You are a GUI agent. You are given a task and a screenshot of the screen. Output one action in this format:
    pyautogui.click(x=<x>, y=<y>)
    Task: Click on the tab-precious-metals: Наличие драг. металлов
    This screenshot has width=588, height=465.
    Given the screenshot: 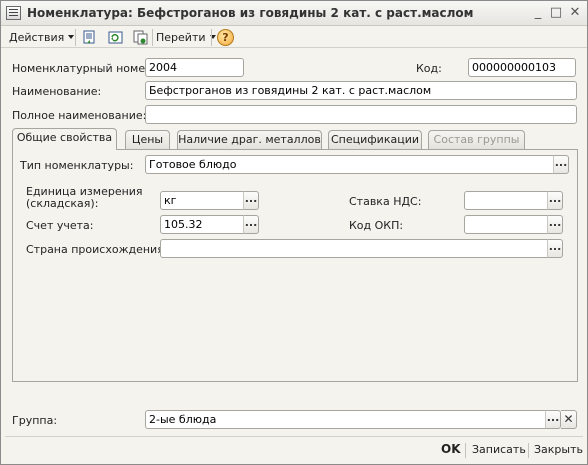 What is the action you would take?
    pyautogui.click(x=249, y=139)
    